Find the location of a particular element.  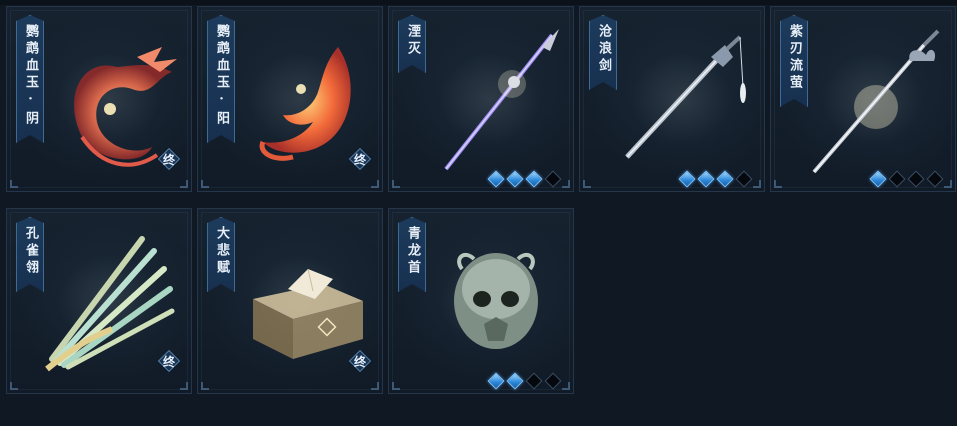

item-name-banner: 鹦鹉血玉·阴 is located at coordinates (30, 79).